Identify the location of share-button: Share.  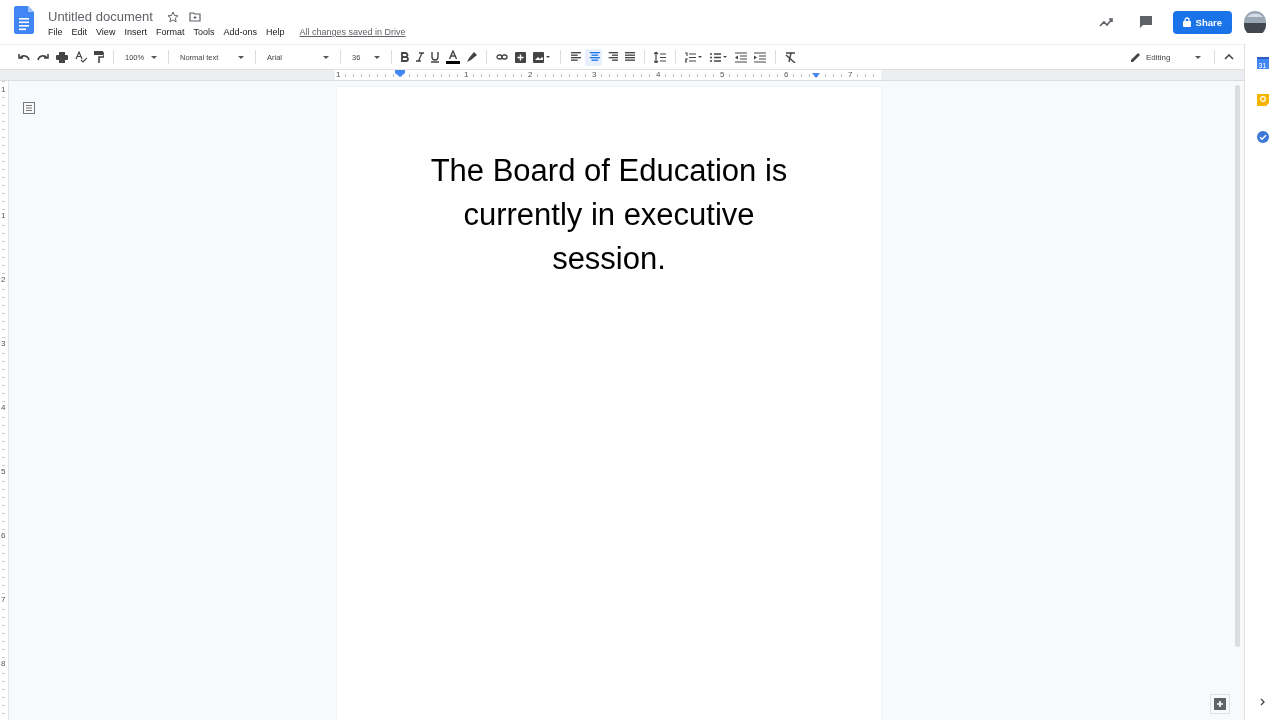
(1202, 22).